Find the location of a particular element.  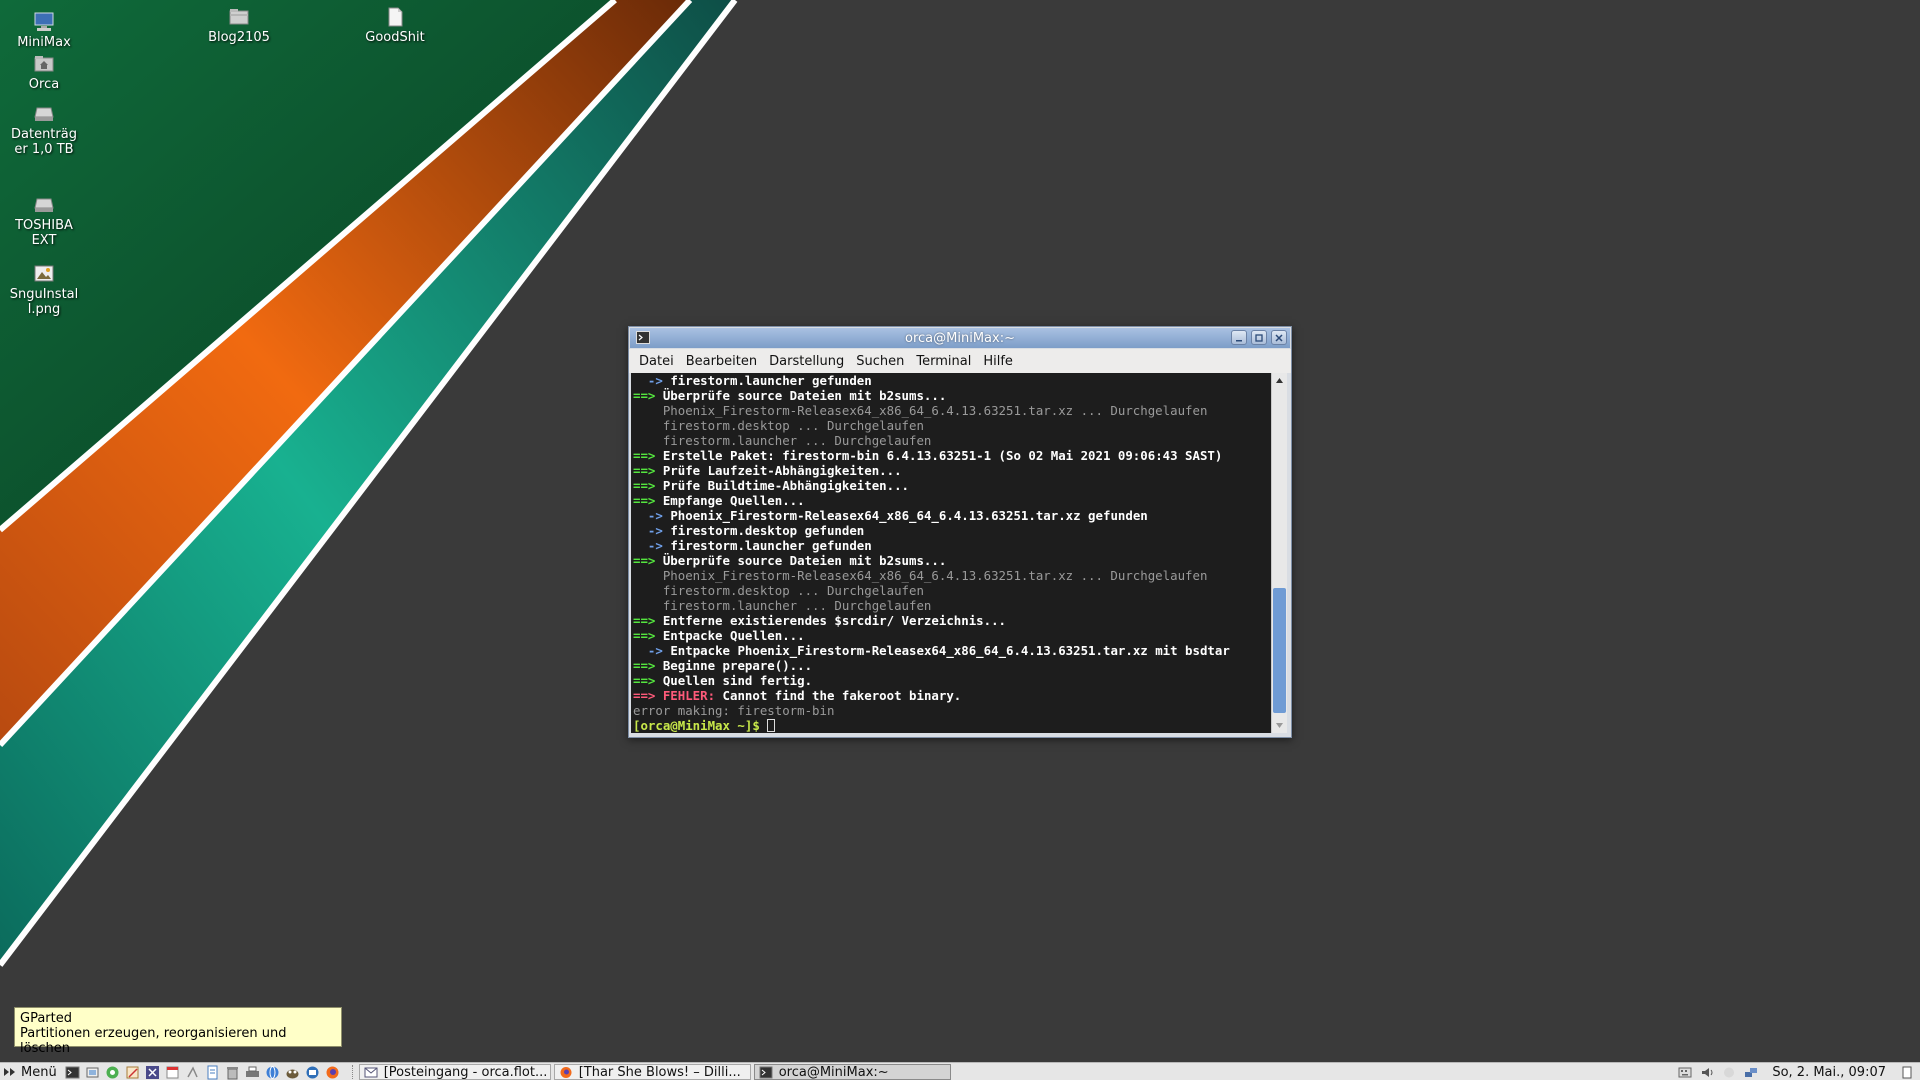

desktop-icon-blog2105: Blog2105 is located at coordinates (239, 26).